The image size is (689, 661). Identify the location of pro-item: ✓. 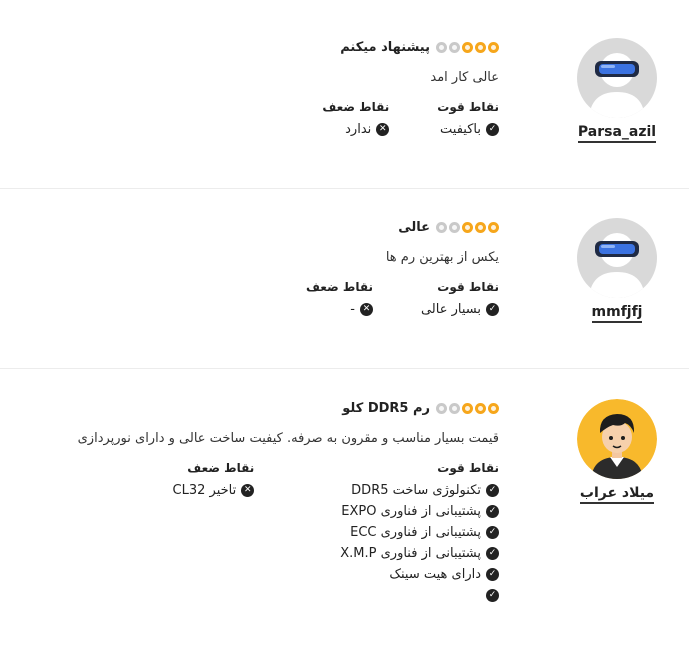
(419, 595).